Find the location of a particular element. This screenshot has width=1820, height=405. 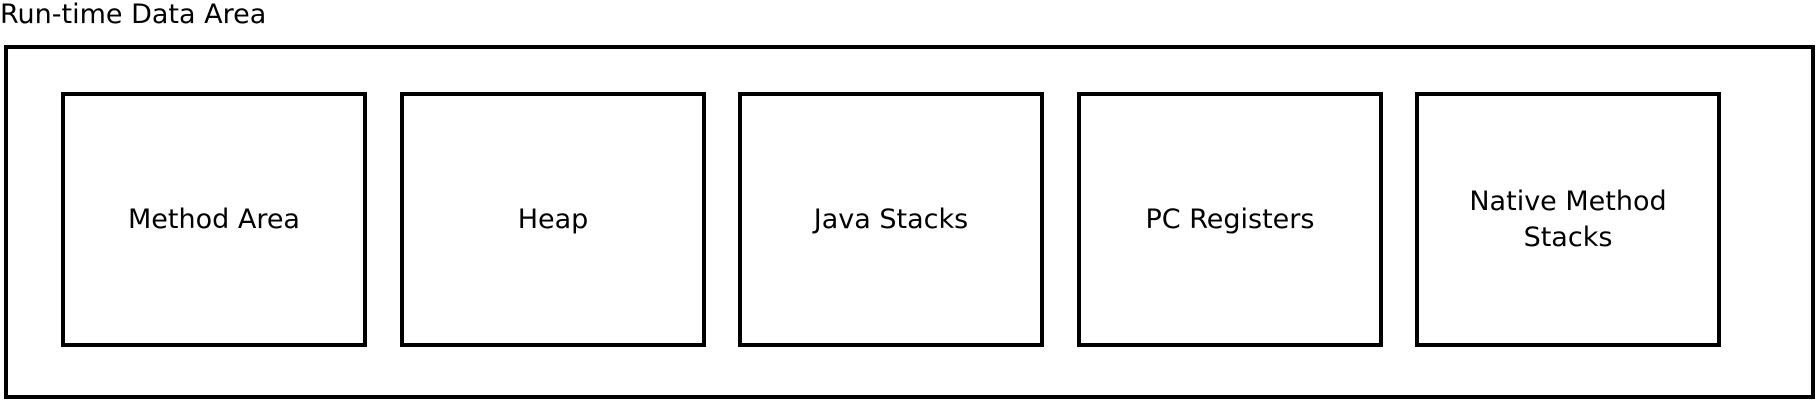

pc-registers-box: PC Registers is located at coordinates (1230, 219).